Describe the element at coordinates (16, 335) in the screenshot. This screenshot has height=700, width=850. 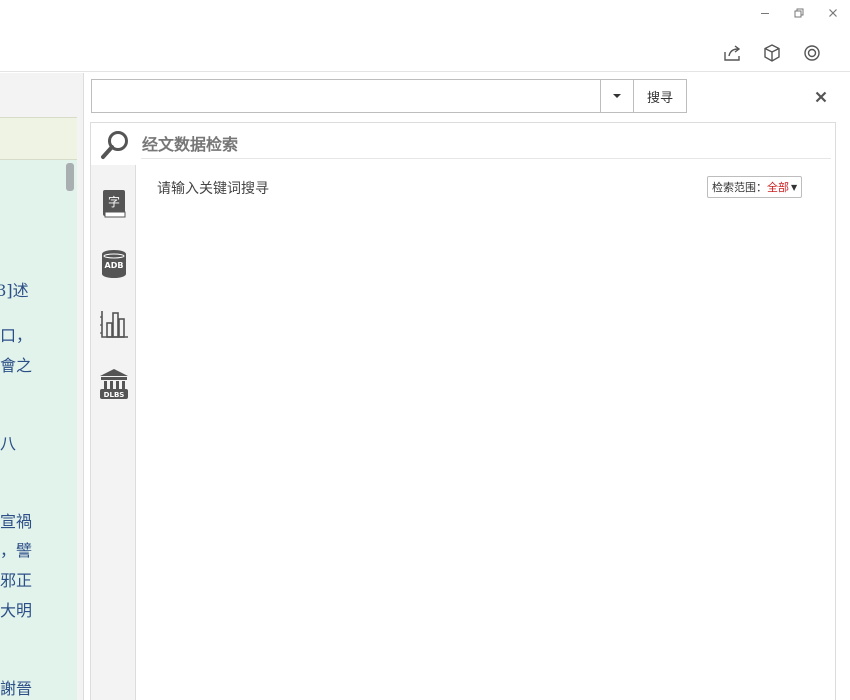
I see `reader-line: 口，` at that location.